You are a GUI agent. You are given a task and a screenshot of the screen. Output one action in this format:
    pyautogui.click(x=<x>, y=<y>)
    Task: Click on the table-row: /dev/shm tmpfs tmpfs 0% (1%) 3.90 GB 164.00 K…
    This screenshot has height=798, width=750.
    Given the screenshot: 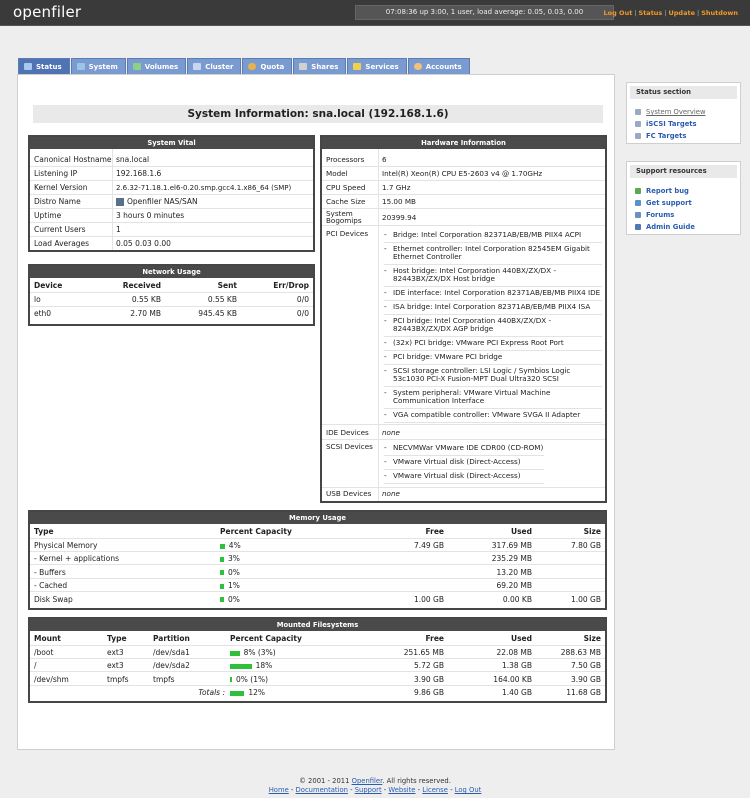 What is the action you would take?
    pyautogui.click(x=317, y=679)
    